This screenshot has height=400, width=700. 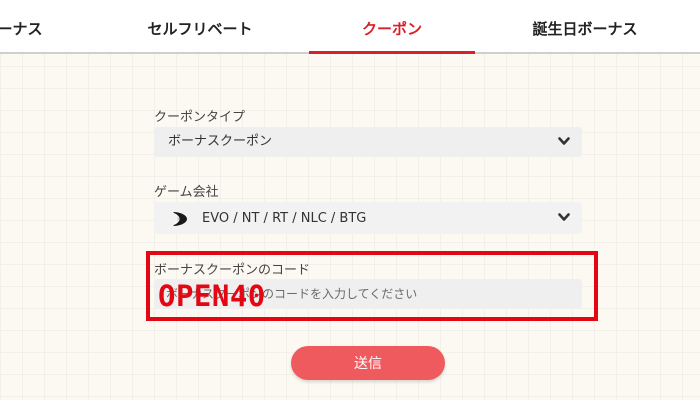 I want to click on coupon-type-value: ボーナスクーポン, so click(x=220, y=141).